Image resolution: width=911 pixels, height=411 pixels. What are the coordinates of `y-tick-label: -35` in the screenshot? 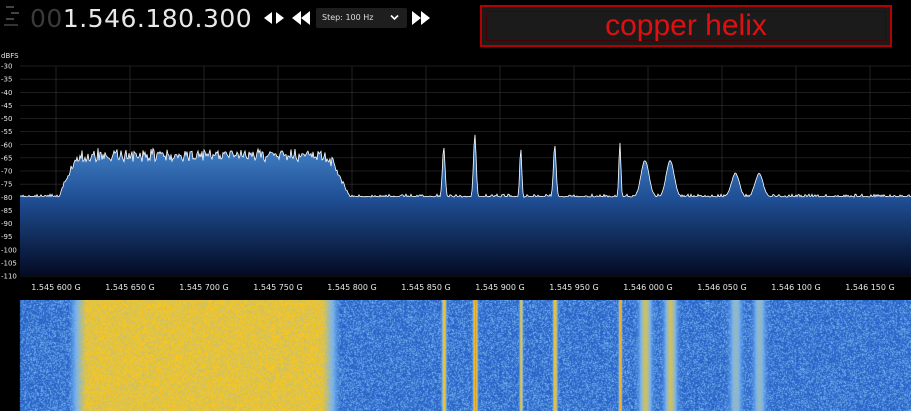 It's located at (6, 80).